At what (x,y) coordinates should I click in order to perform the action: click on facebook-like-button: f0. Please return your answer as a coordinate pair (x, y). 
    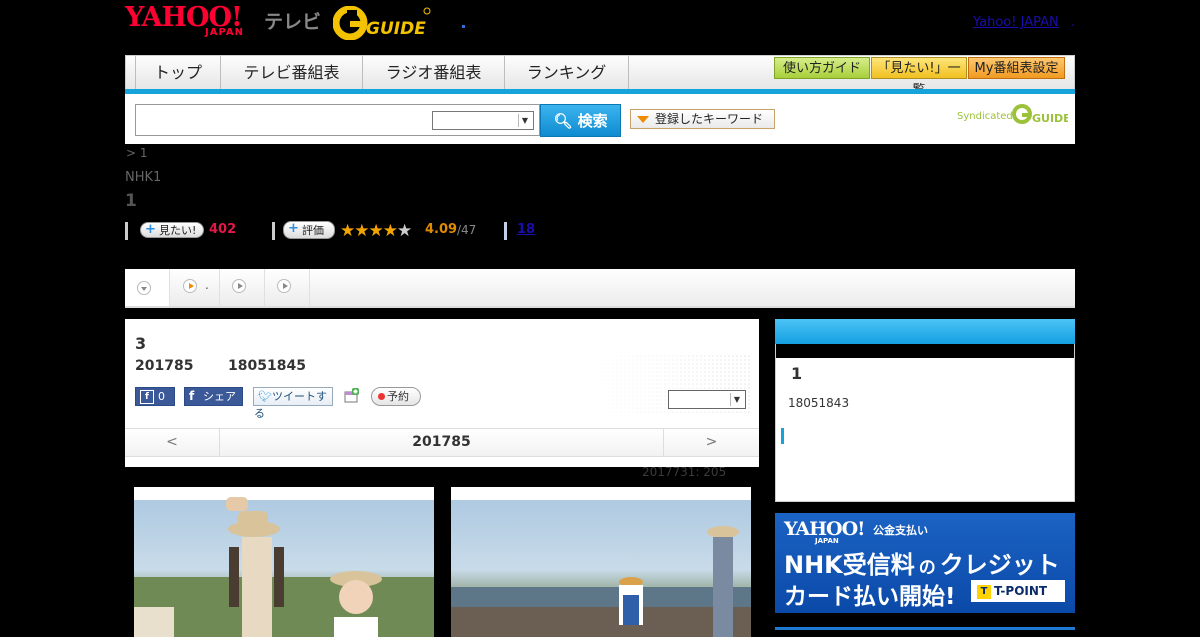
    Looking at the image, I should click on (155, 396).